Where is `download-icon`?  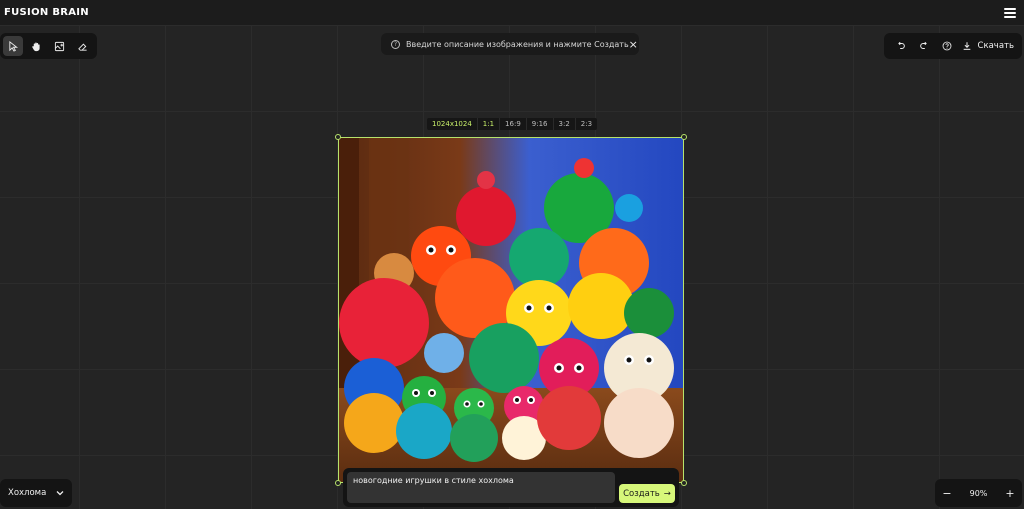
download-icon is located at coordinates (966, 46).